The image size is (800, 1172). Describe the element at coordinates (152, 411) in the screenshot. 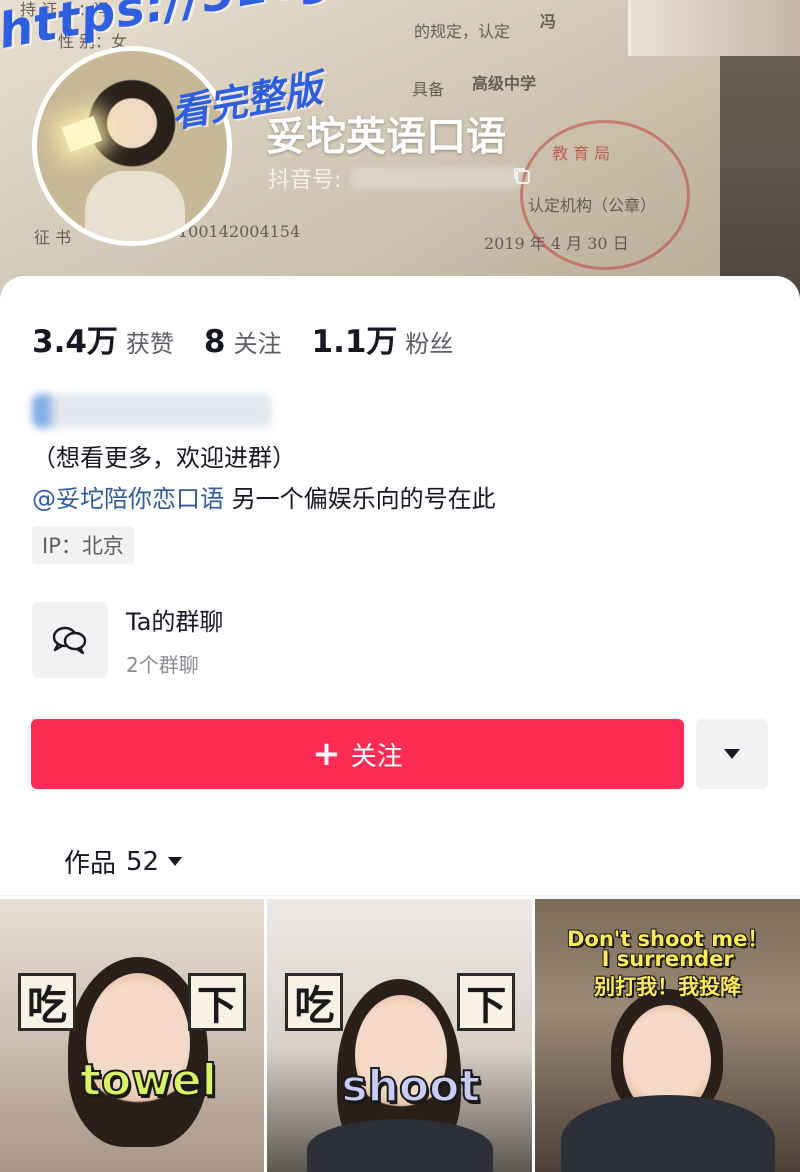

I see `bio-redacted-line` at that location.